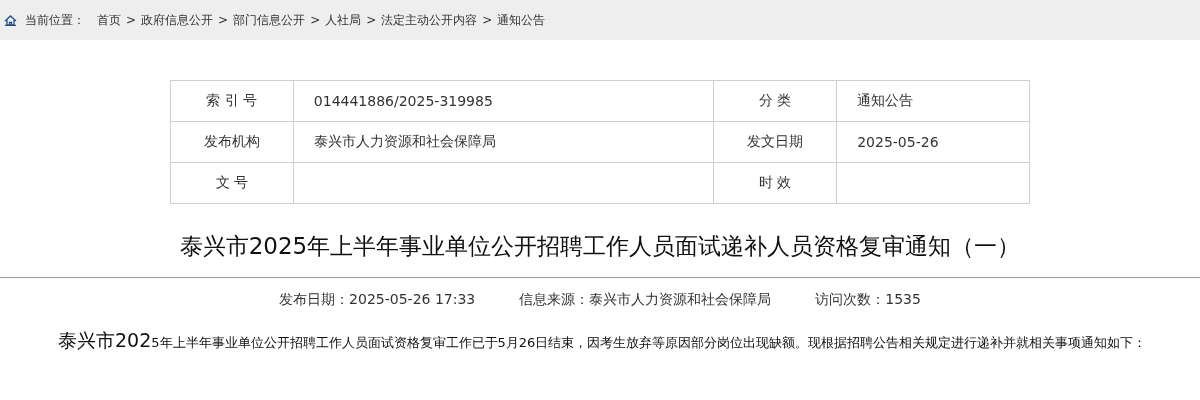 Image resolution: width=1200 pixels, height=400 pixels. Describe the element at coordinates (343, 20) in the screenshot. I see `breadcrumb-link: 人社局` at that location.